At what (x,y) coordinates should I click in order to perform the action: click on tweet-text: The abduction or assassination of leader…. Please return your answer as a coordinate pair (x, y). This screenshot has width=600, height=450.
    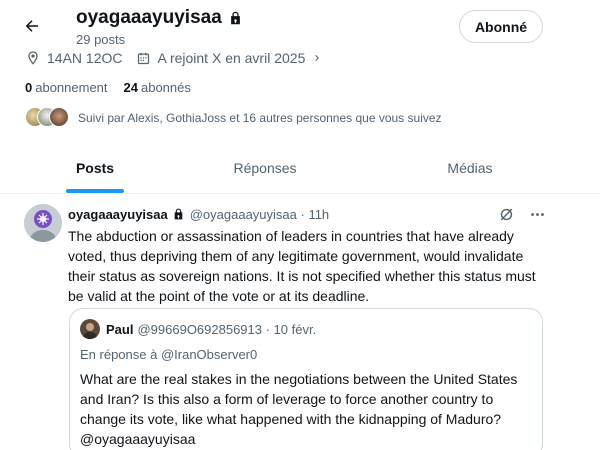
    Looking at the image, I should click on (302, 266).